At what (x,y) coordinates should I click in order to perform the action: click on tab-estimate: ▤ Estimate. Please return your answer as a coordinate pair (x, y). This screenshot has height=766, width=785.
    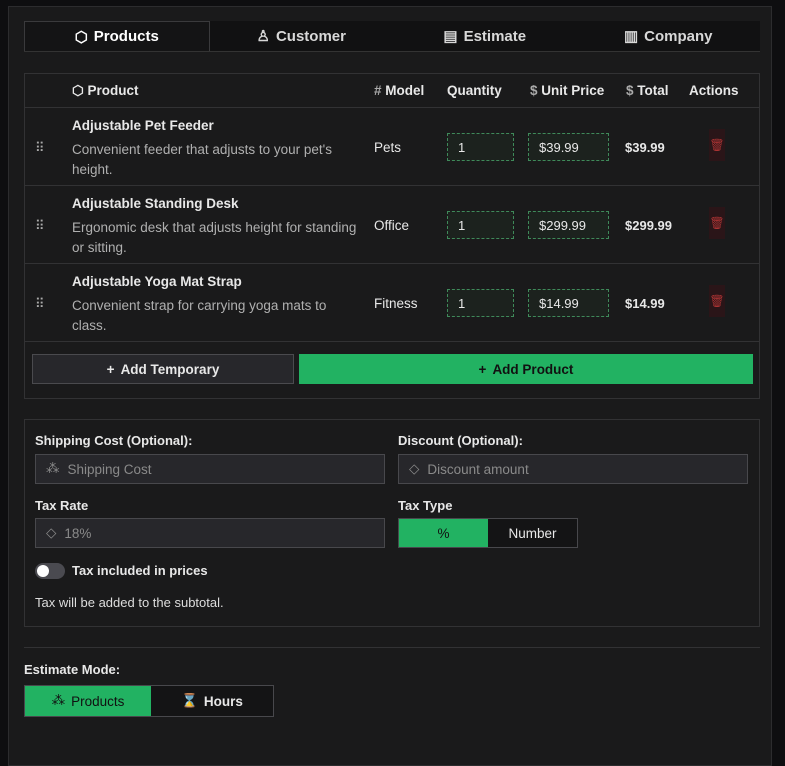
    Looking at the image, I should click on (485, 36).